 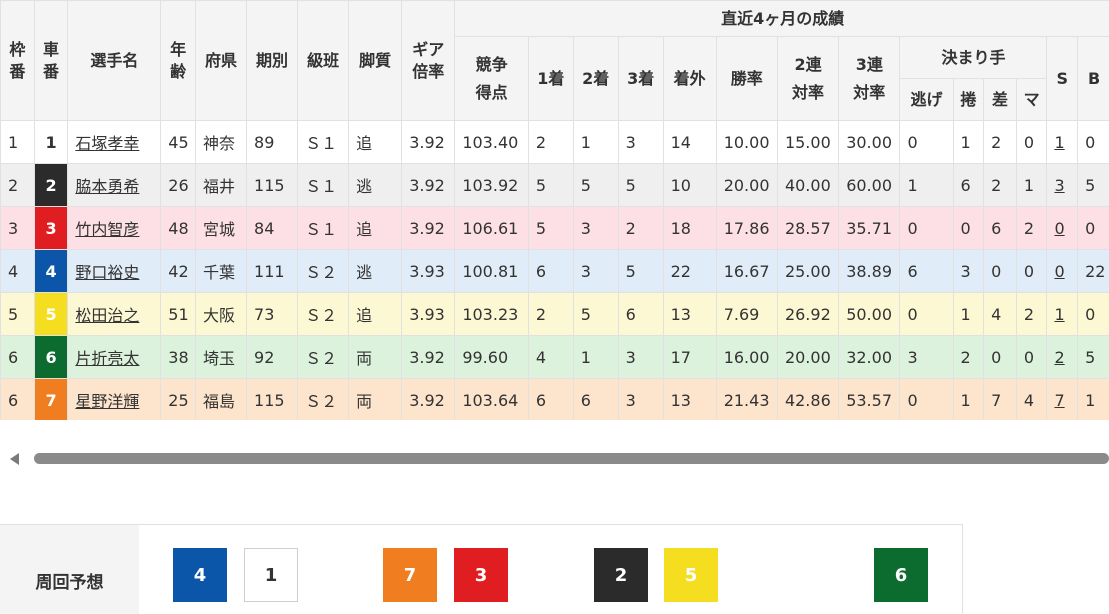 What do you see at coordinates (107, 358) in the screenshot?
I see `rider-name-link: 片折亮太` at bounding box center [107, 358].